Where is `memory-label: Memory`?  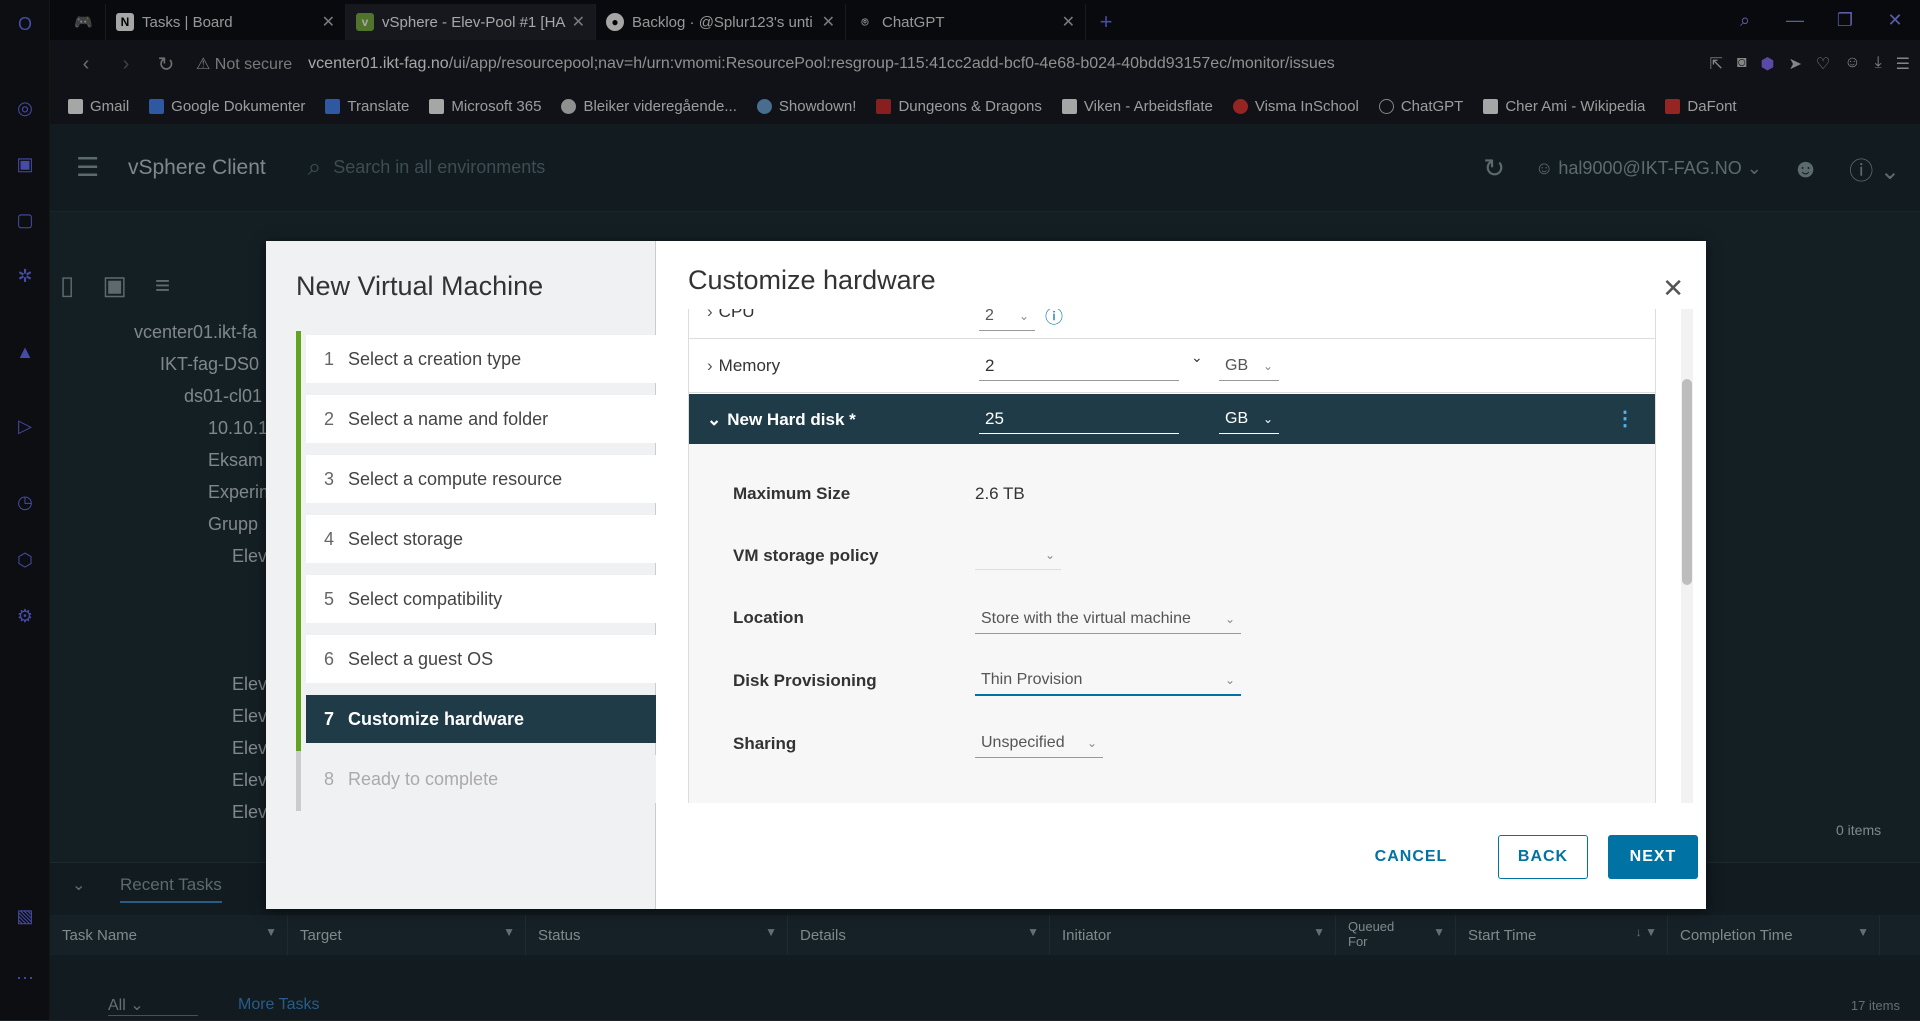 memory-label: Memory is located at coordinates (749, 365).